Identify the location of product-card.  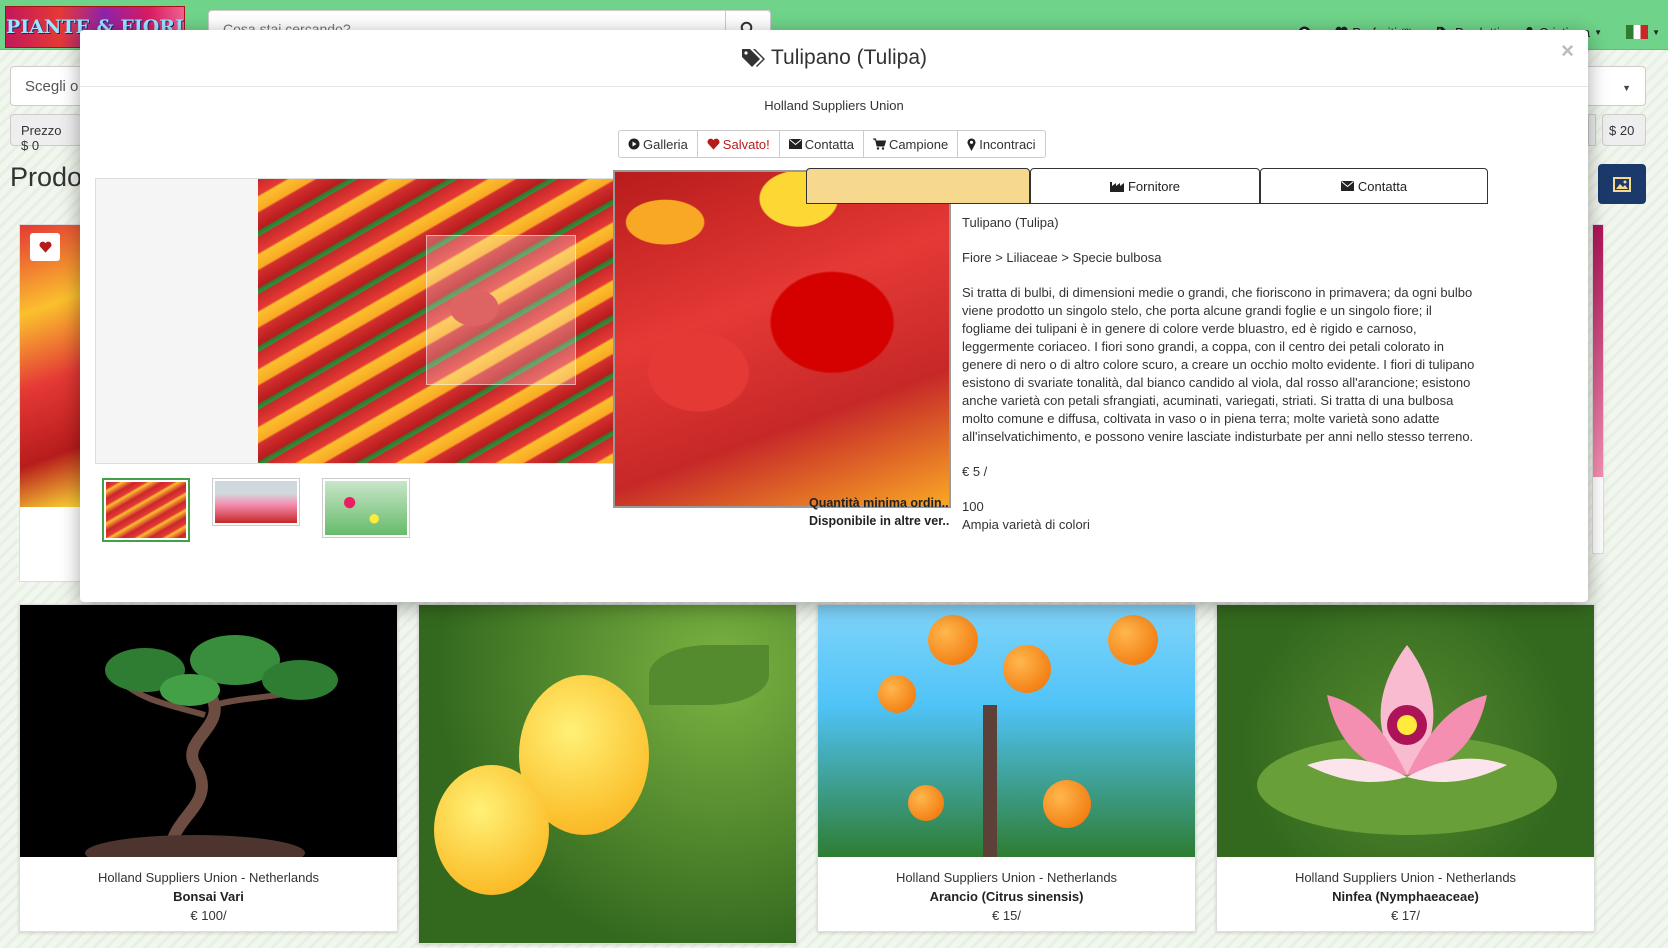
(607, 774).